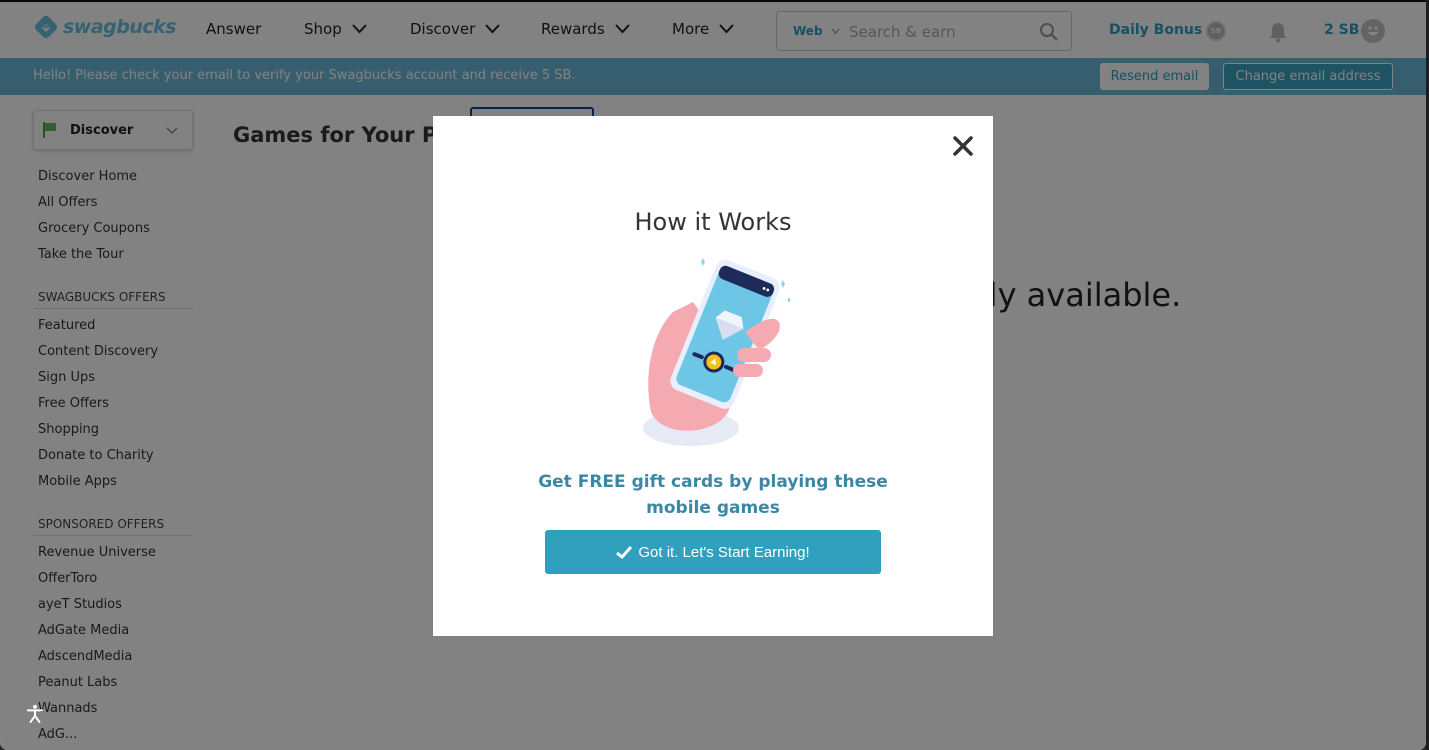  I want to click on start-earning-button: Got it. Let's Start Earning!, so click(713, 552).